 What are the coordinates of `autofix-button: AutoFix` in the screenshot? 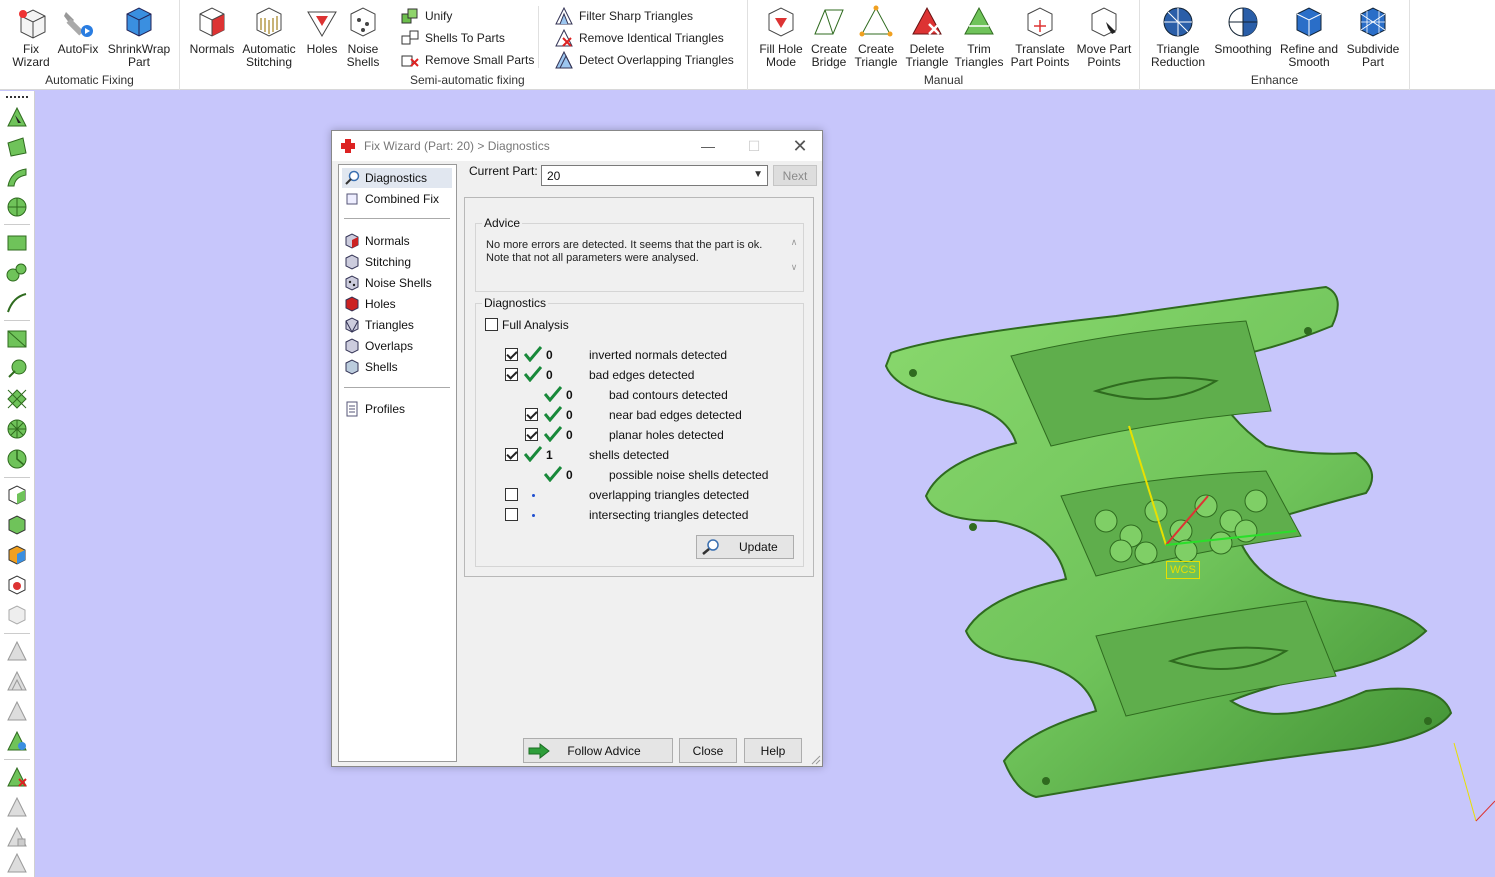 It's located at (78, 30).